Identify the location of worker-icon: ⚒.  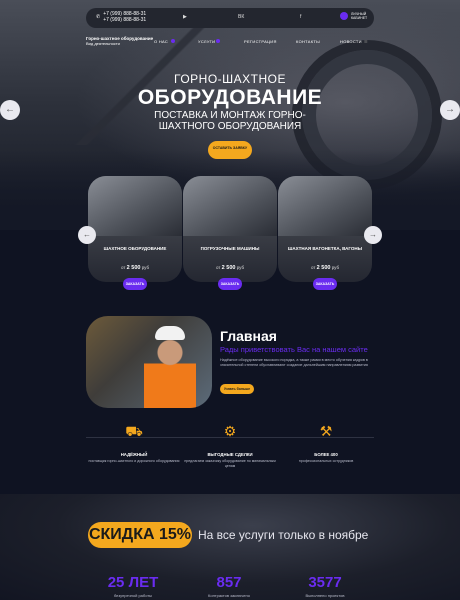
(326, 431).